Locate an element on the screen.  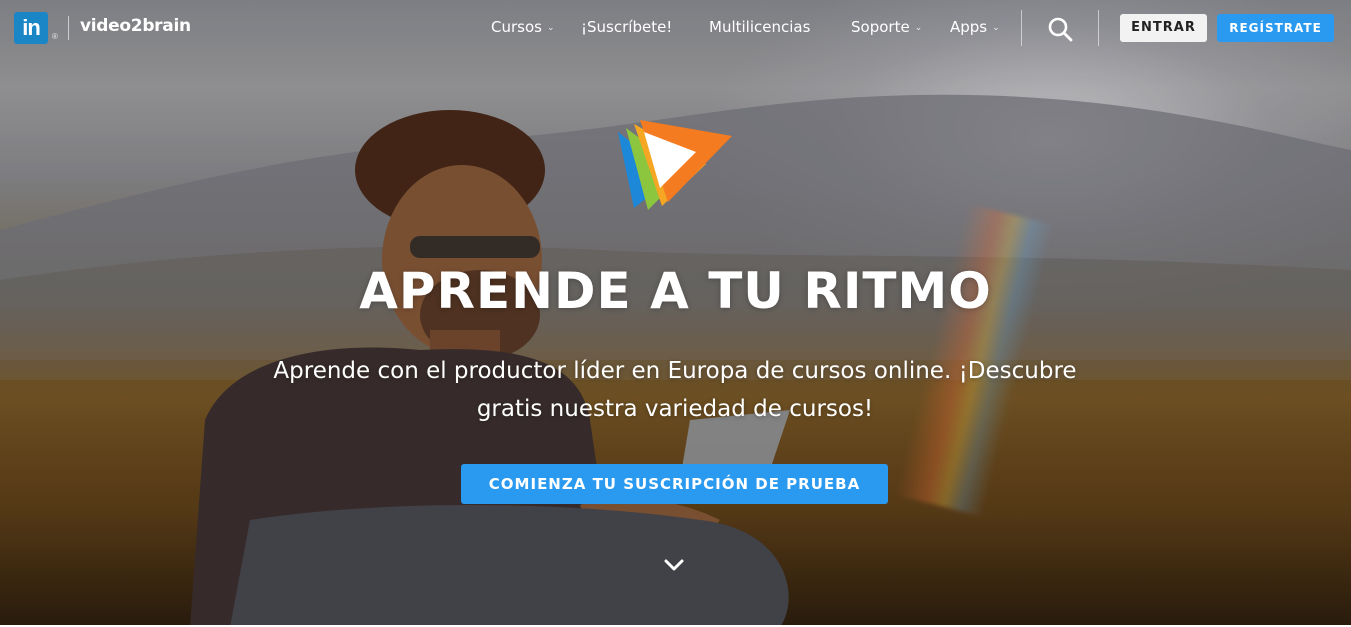
chevron-down-icon is located at coordinates (674, 566).